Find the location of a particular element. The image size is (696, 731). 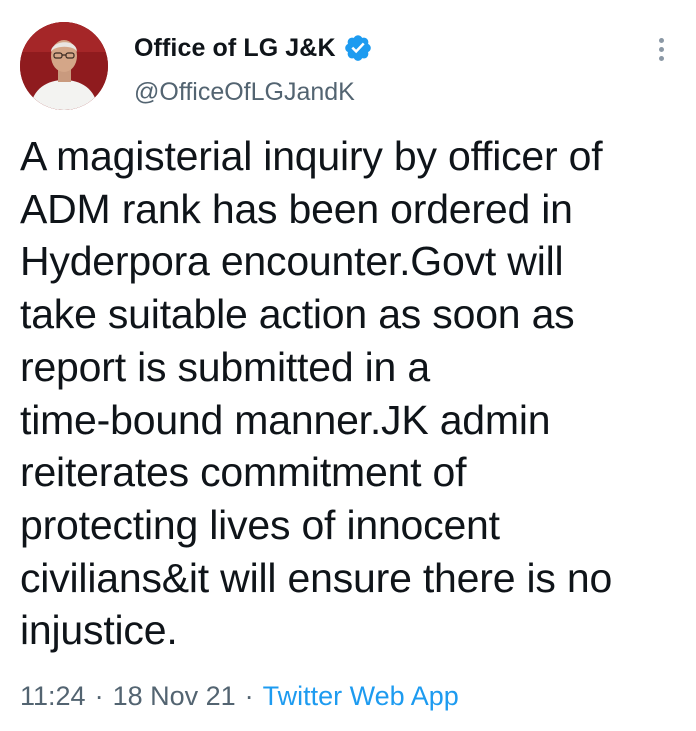

tweet-metadata: 11:24 · 18 Nov 21 · Twitter Web App is located at coordinates (239, 696).